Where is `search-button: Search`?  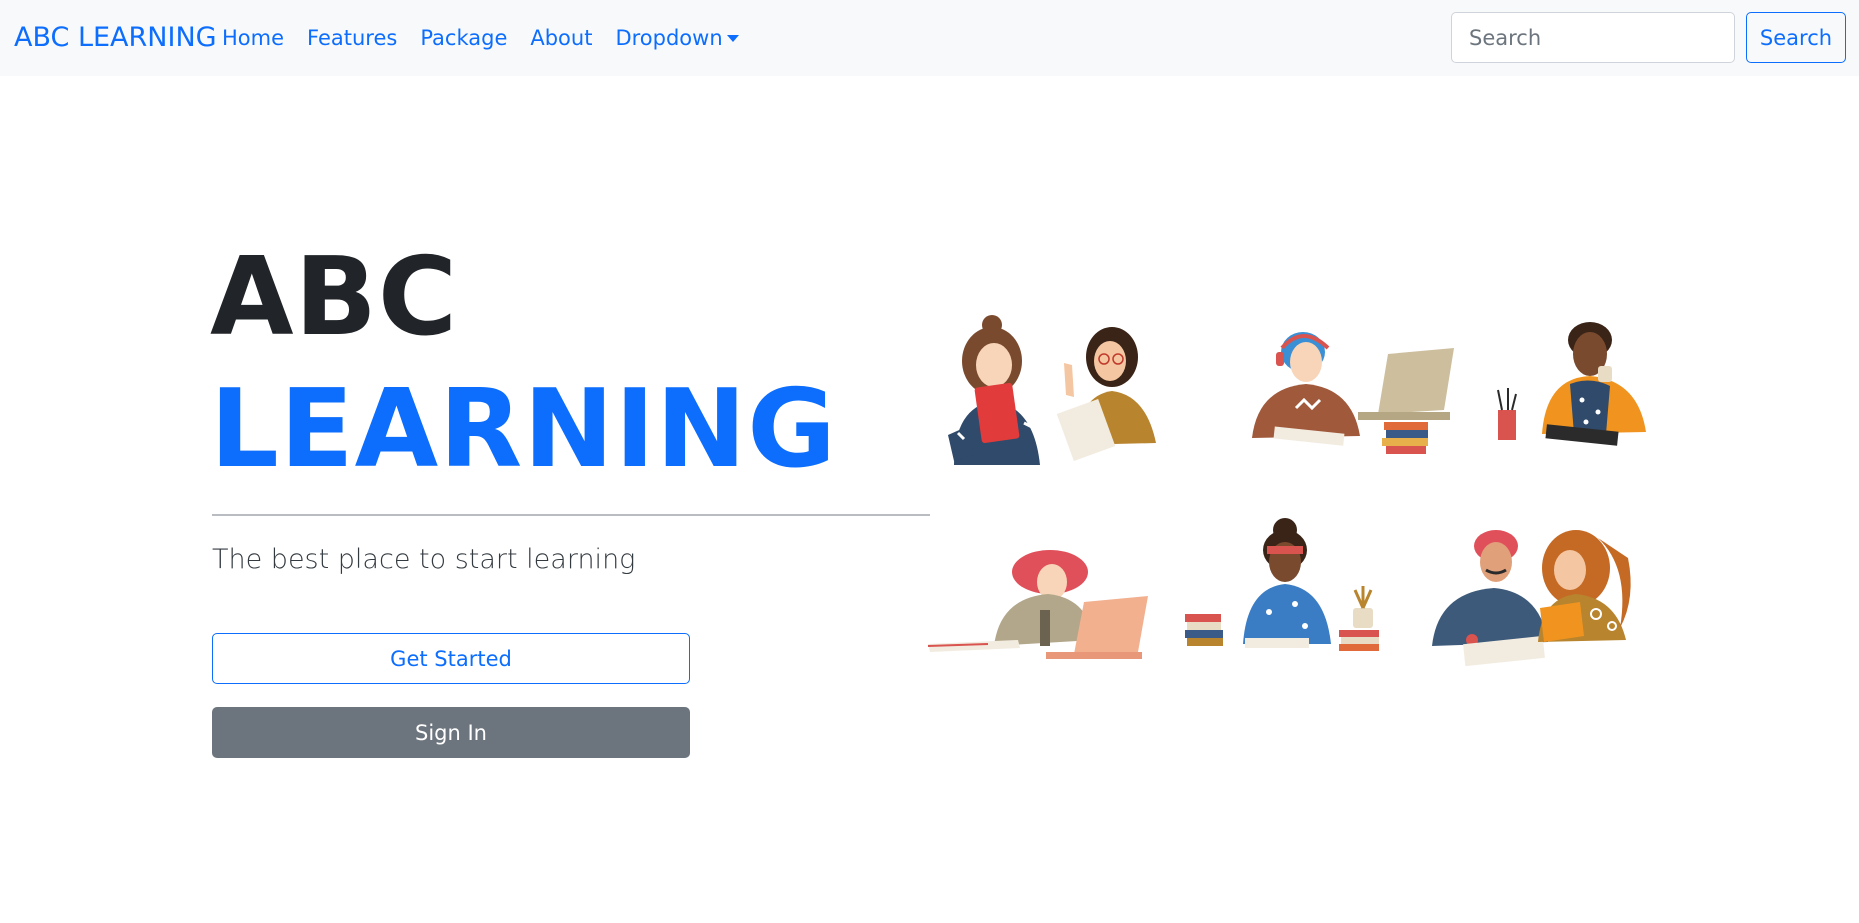
search-button: Search is located at coordinates (1796, 37).